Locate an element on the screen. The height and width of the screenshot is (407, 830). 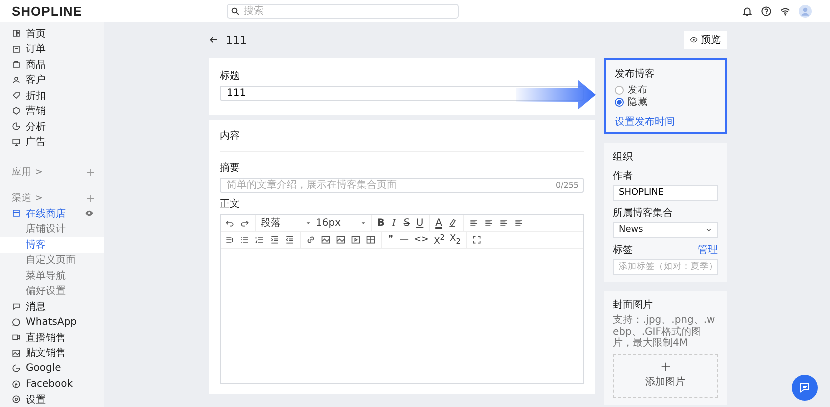
field-label: 标签 is located at coordinates (623, 250).